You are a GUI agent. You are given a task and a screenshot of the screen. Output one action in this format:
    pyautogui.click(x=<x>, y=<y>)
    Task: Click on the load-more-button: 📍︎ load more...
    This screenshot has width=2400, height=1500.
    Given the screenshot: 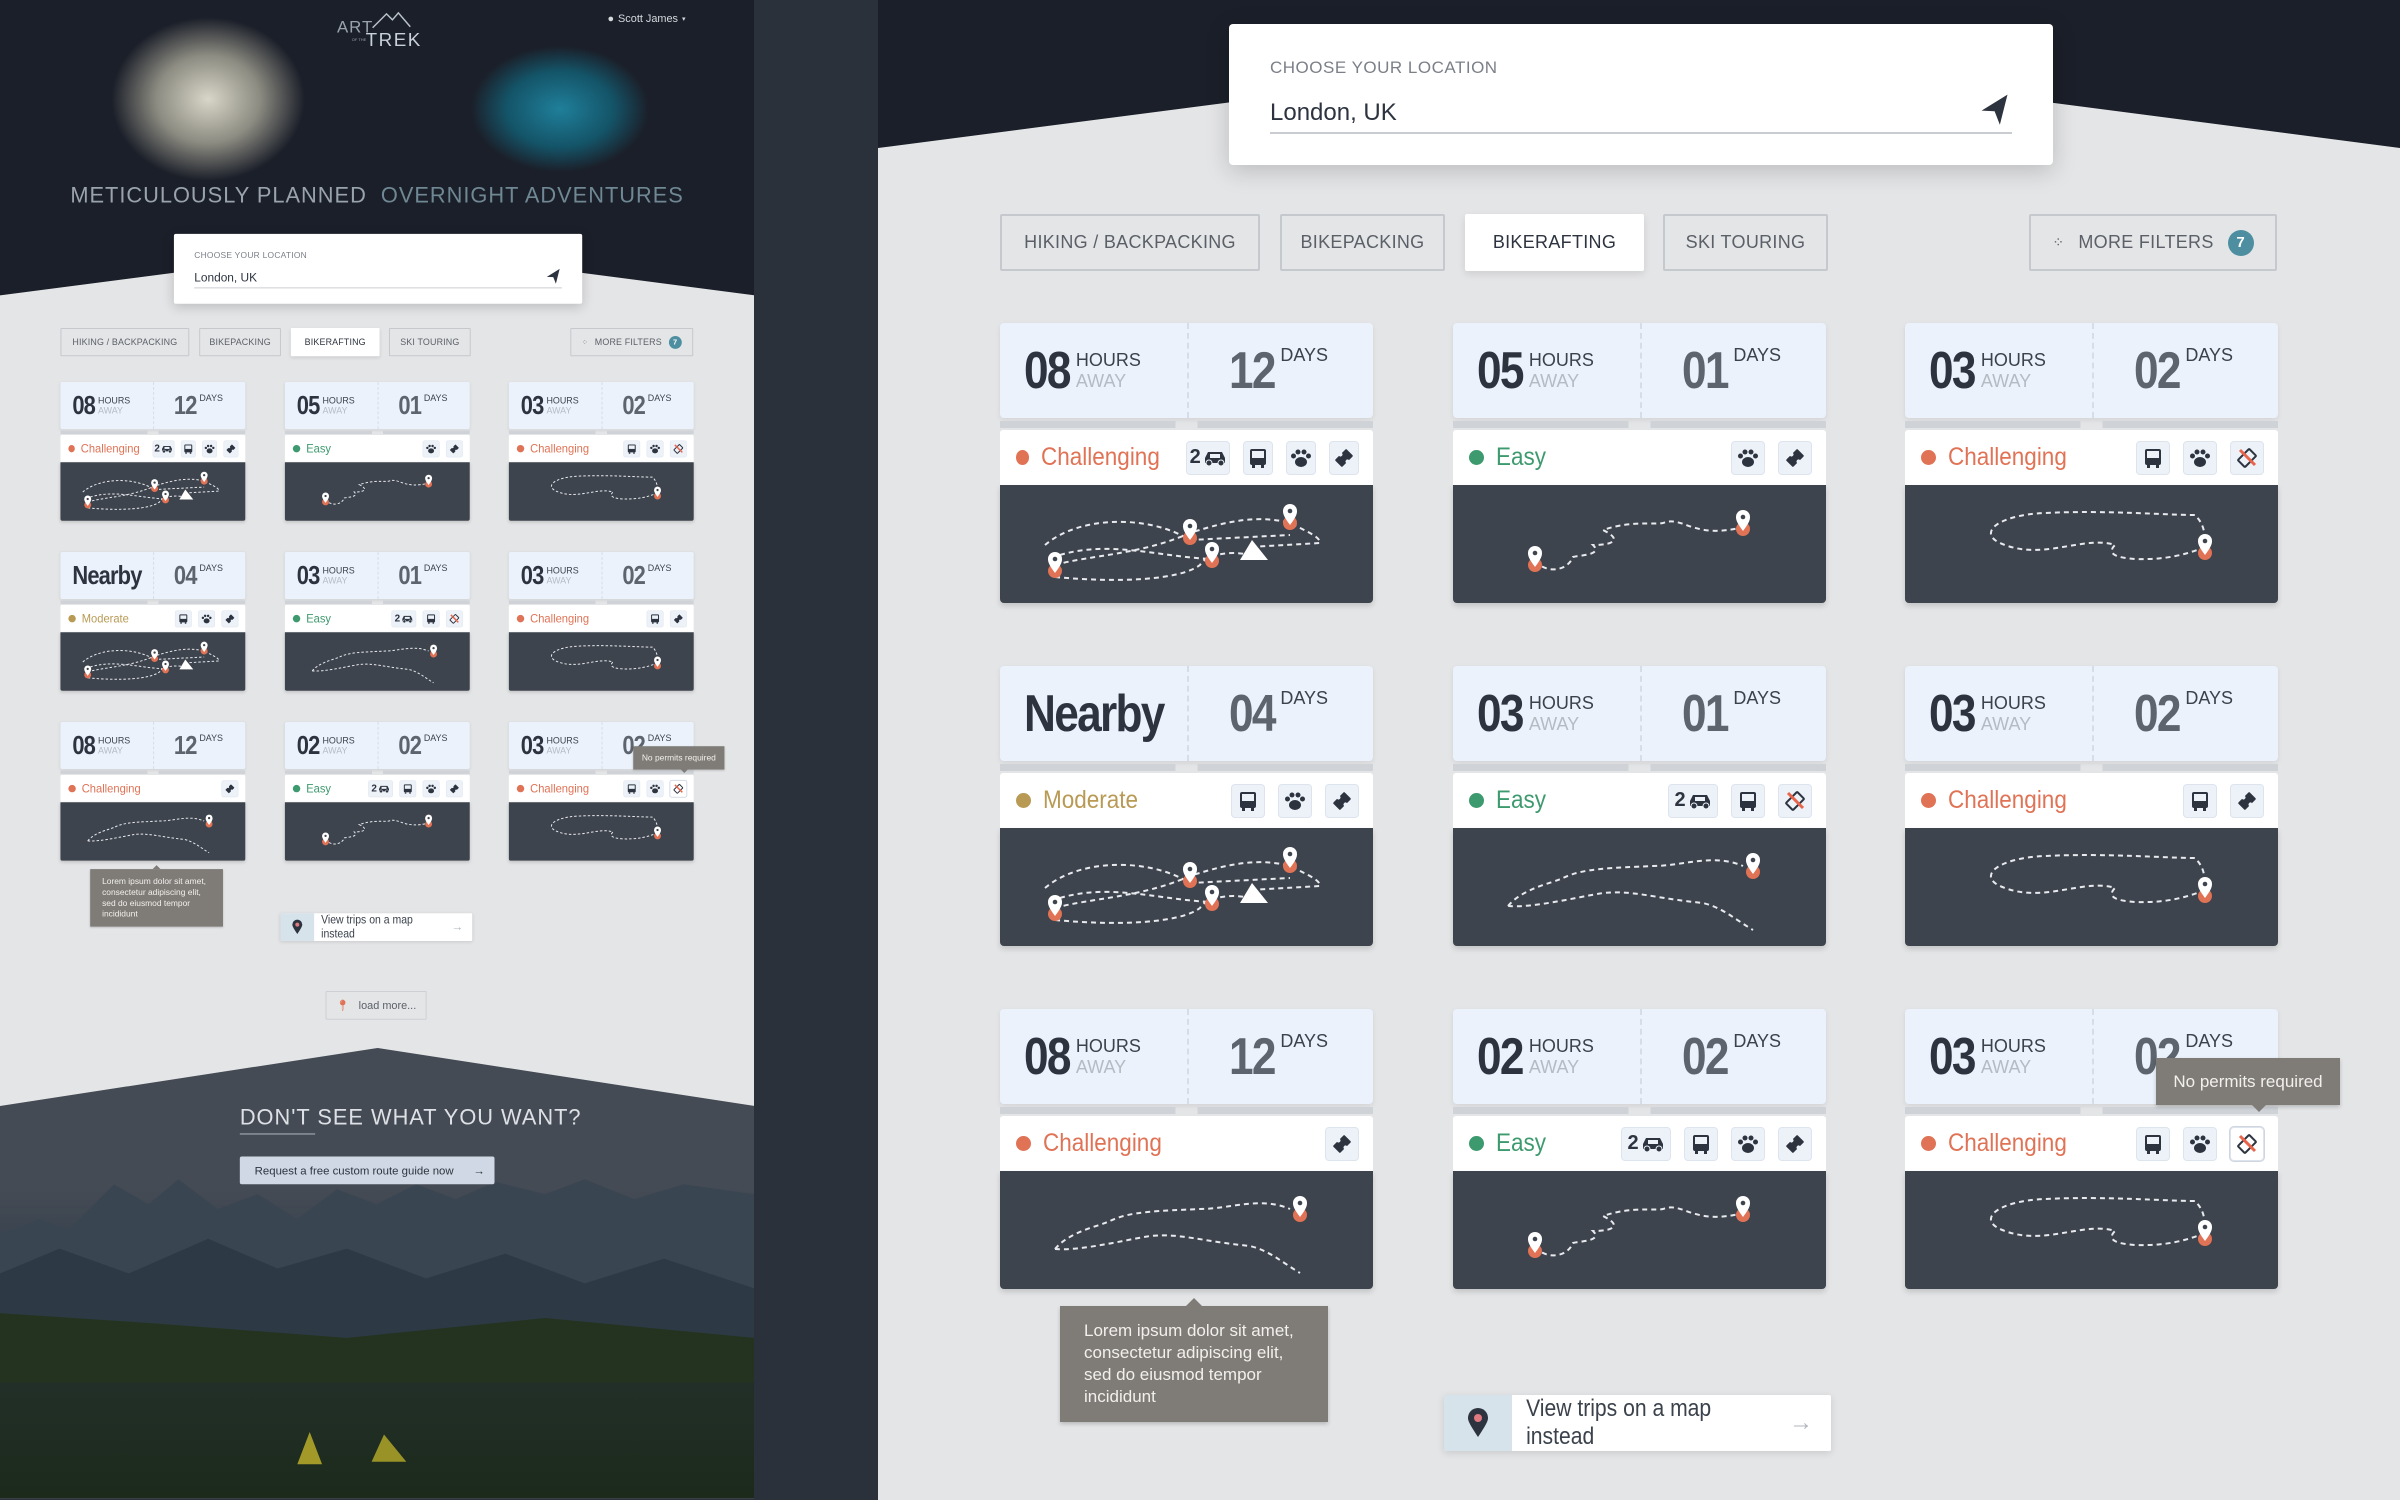 What is the action you would take?
    pyautogui.click(x=376, y=1005)
    